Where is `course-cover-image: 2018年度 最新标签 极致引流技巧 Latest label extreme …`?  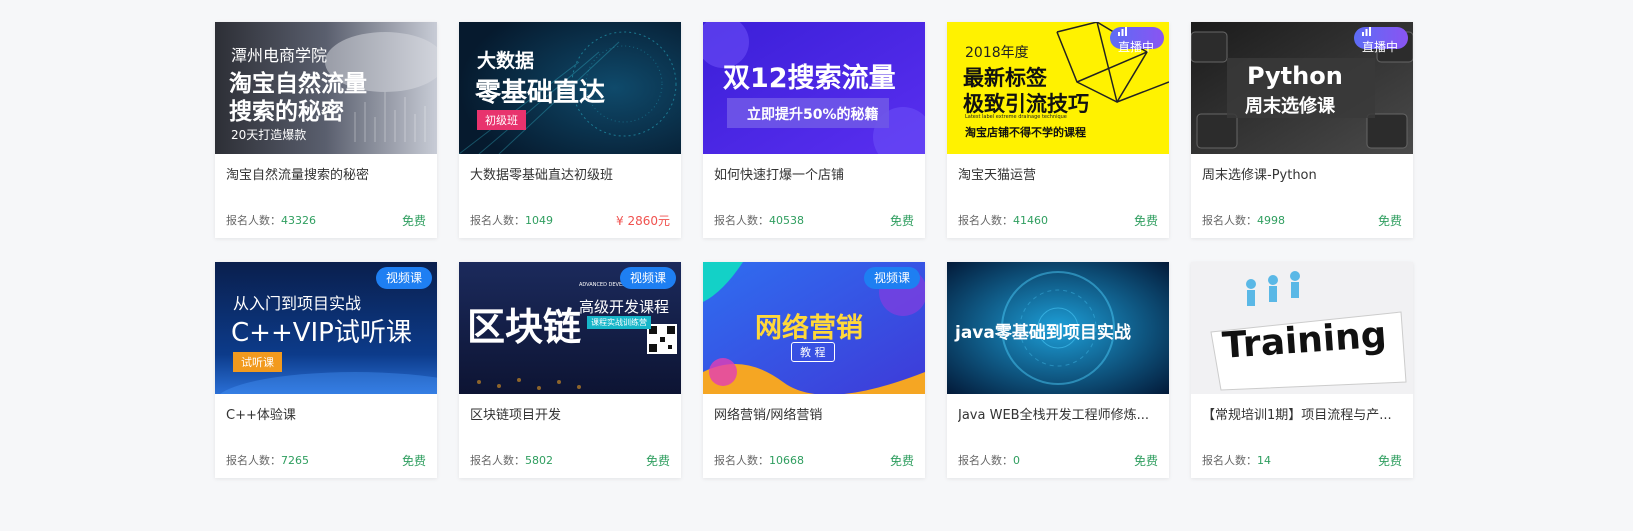 course-cover-image: 2018年度 最新标签 极致引流技巧 Latest label extreme … is located at coordinates (1058, 88).